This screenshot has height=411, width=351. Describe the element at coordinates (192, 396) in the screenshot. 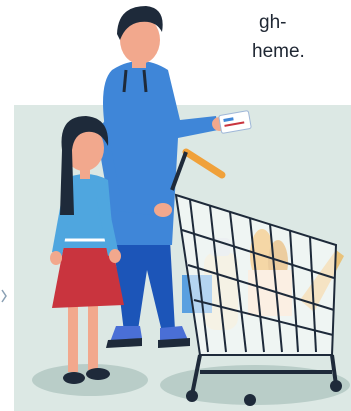

I see `cart-wheel-front-left` at that location.